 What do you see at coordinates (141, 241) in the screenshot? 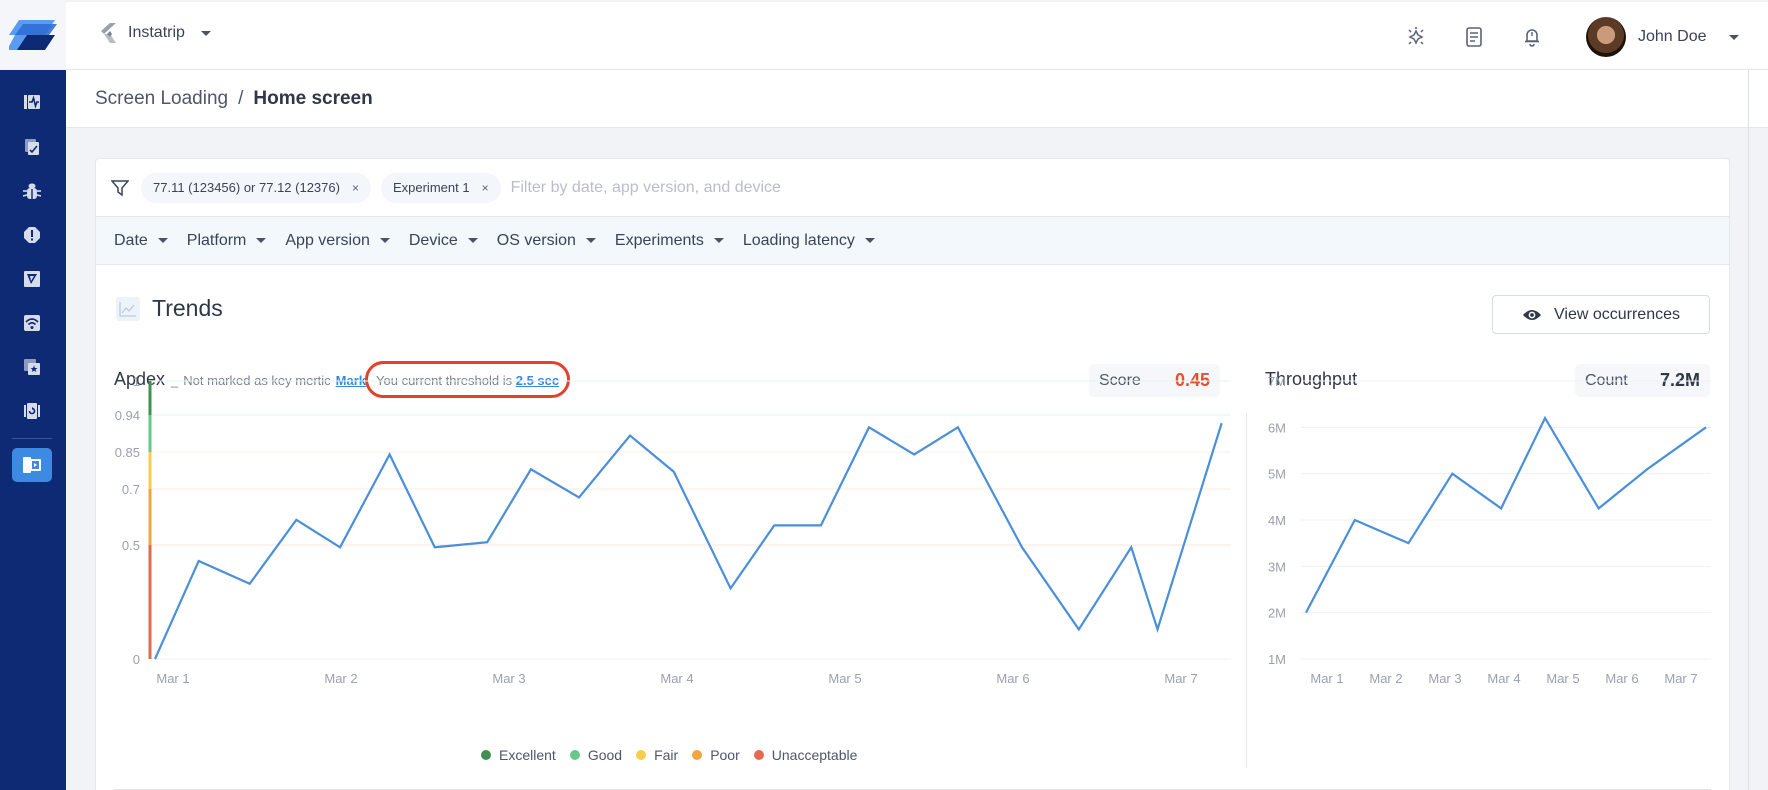
I see `dropdown-date: Date` at bounding box center [141, 241].